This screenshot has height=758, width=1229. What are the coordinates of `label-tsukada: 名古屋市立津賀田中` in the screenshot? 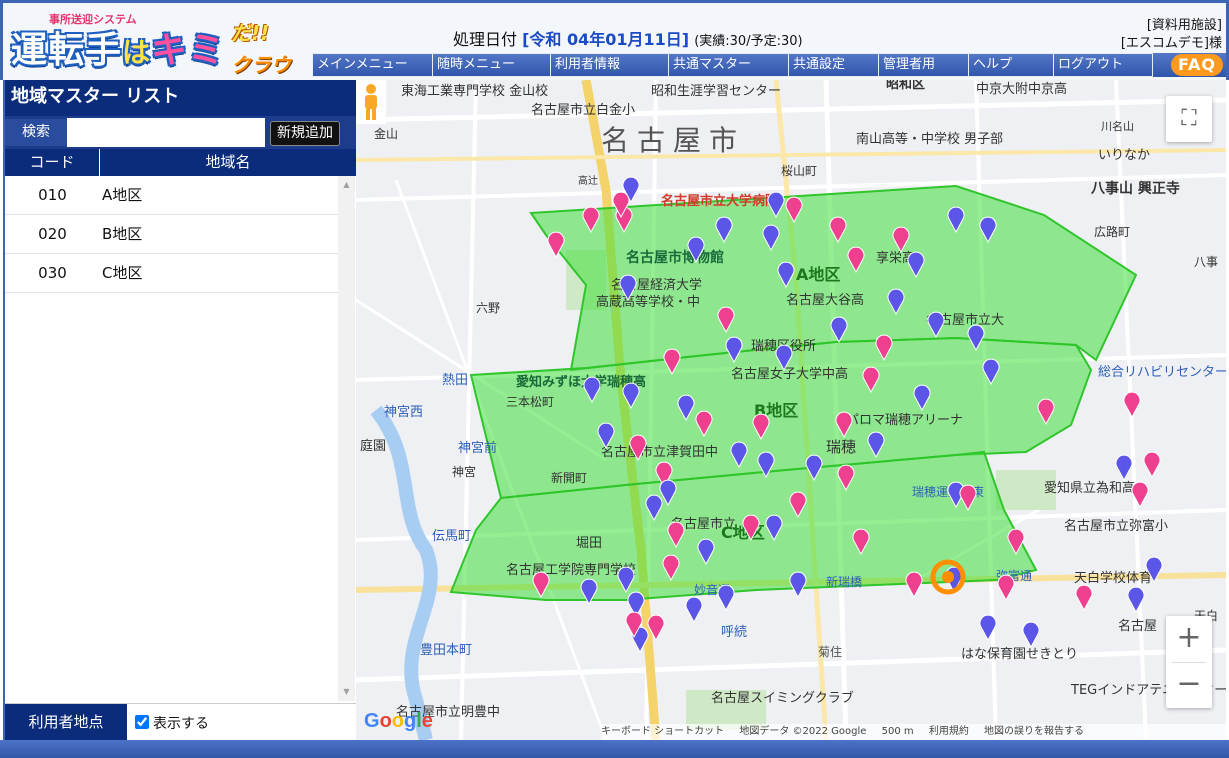 It's located at (659, 452).